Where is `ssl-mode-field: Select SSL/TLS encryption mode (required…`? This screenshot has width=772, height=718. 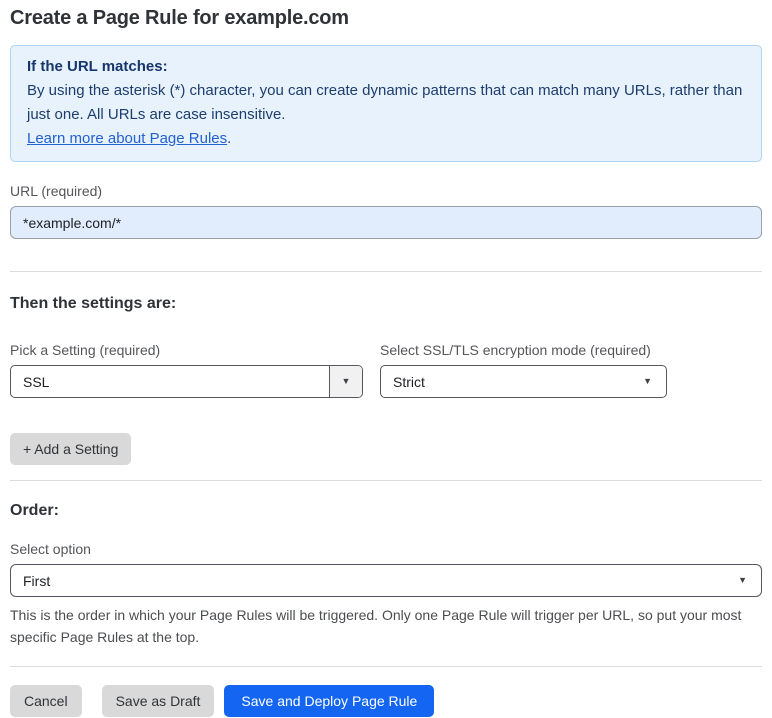
ssl-mode-field: Select SSL/TLS encryption mode (required… is located at coordinates (523, 370).